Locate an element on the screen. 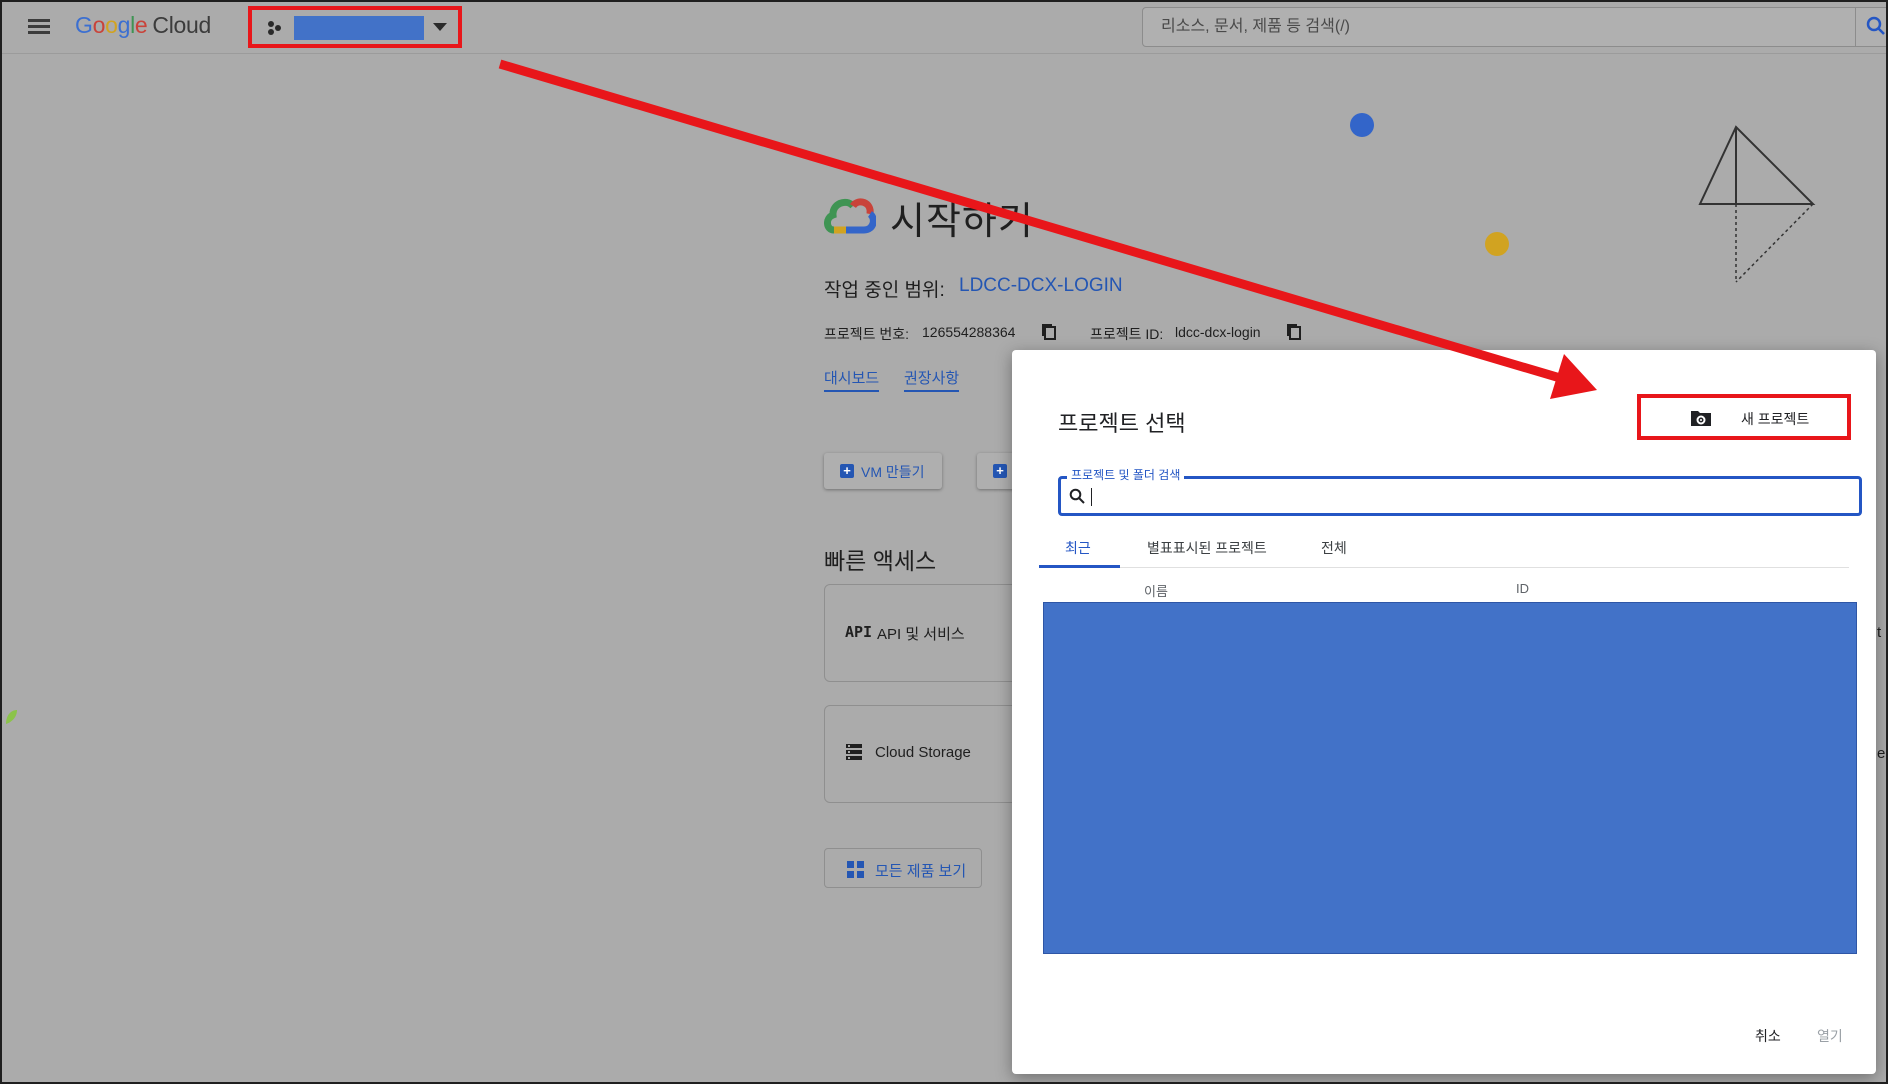  redacted-project-name is located at coordinates (359, 28).